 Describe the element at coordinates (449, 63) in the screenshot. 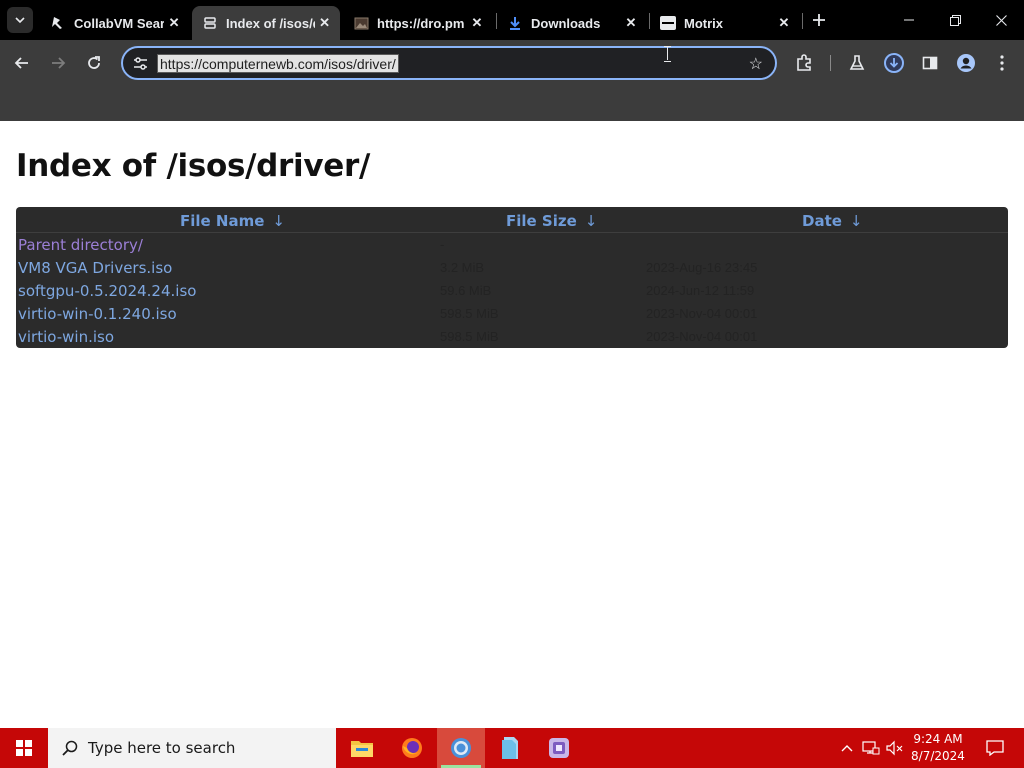

I see `address-bar: https://computernewb.com/isos/driver/ ☆` at that location.